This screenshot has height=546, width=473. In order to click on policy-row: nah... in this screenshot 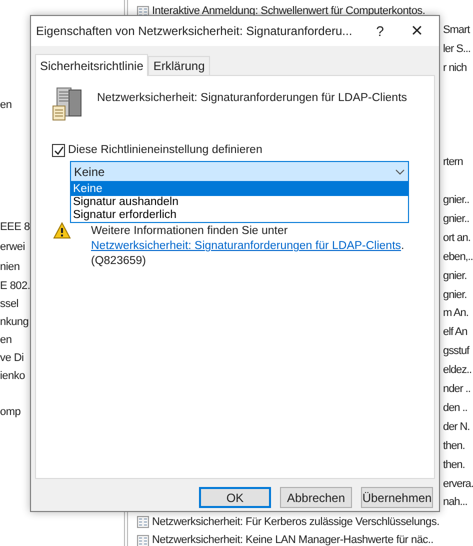, I will do `click(455, 503)`.